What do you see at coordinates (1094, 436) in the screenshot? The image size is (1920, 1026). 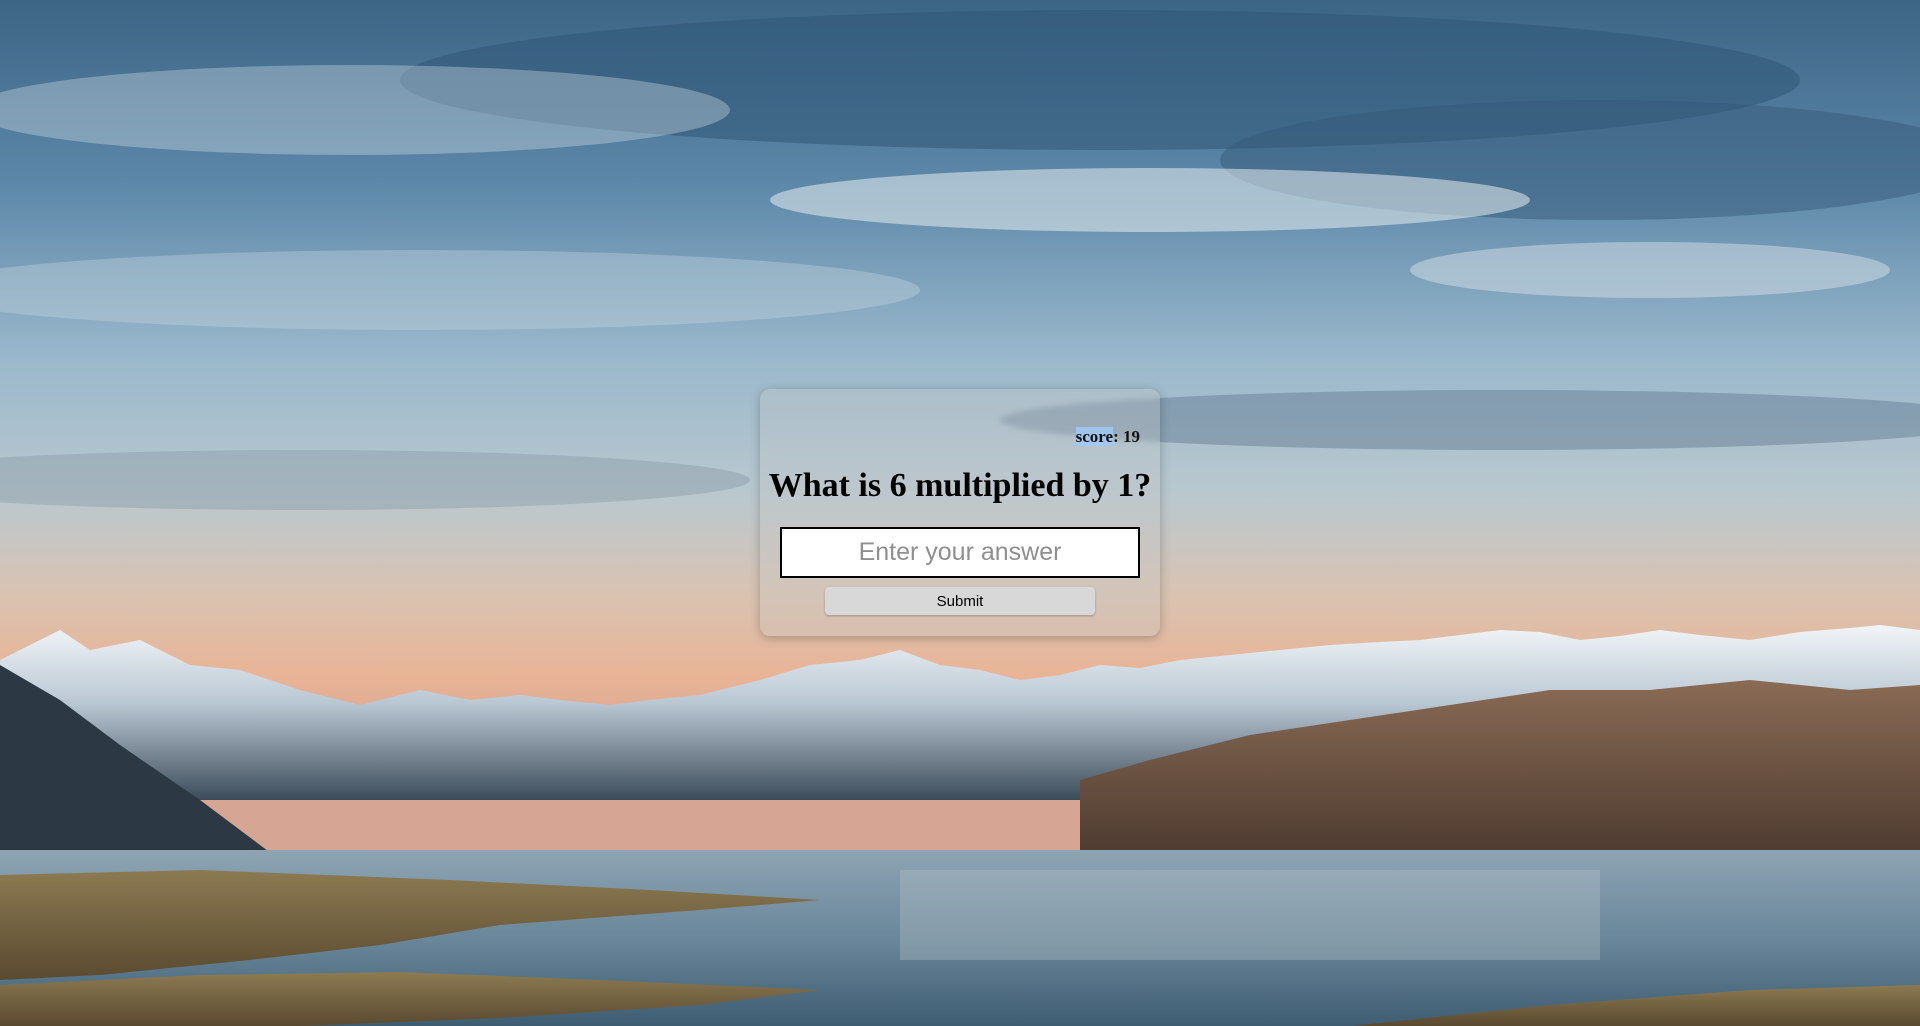 I see `score-label: score` at bounding box center [1094, 436].